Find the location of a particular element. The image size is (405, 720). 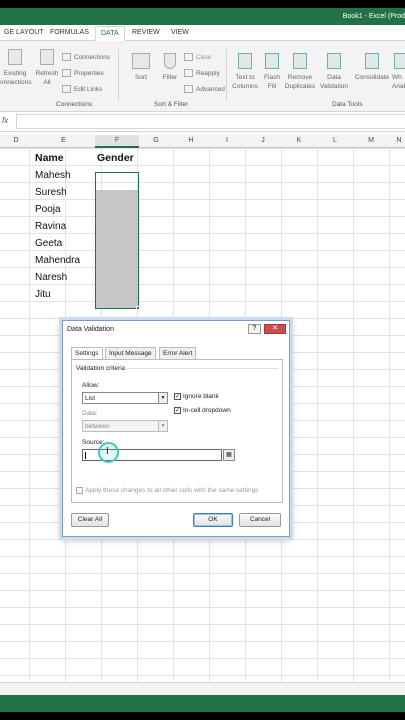

close-button: ✕ is located at coordinates (275, 329).